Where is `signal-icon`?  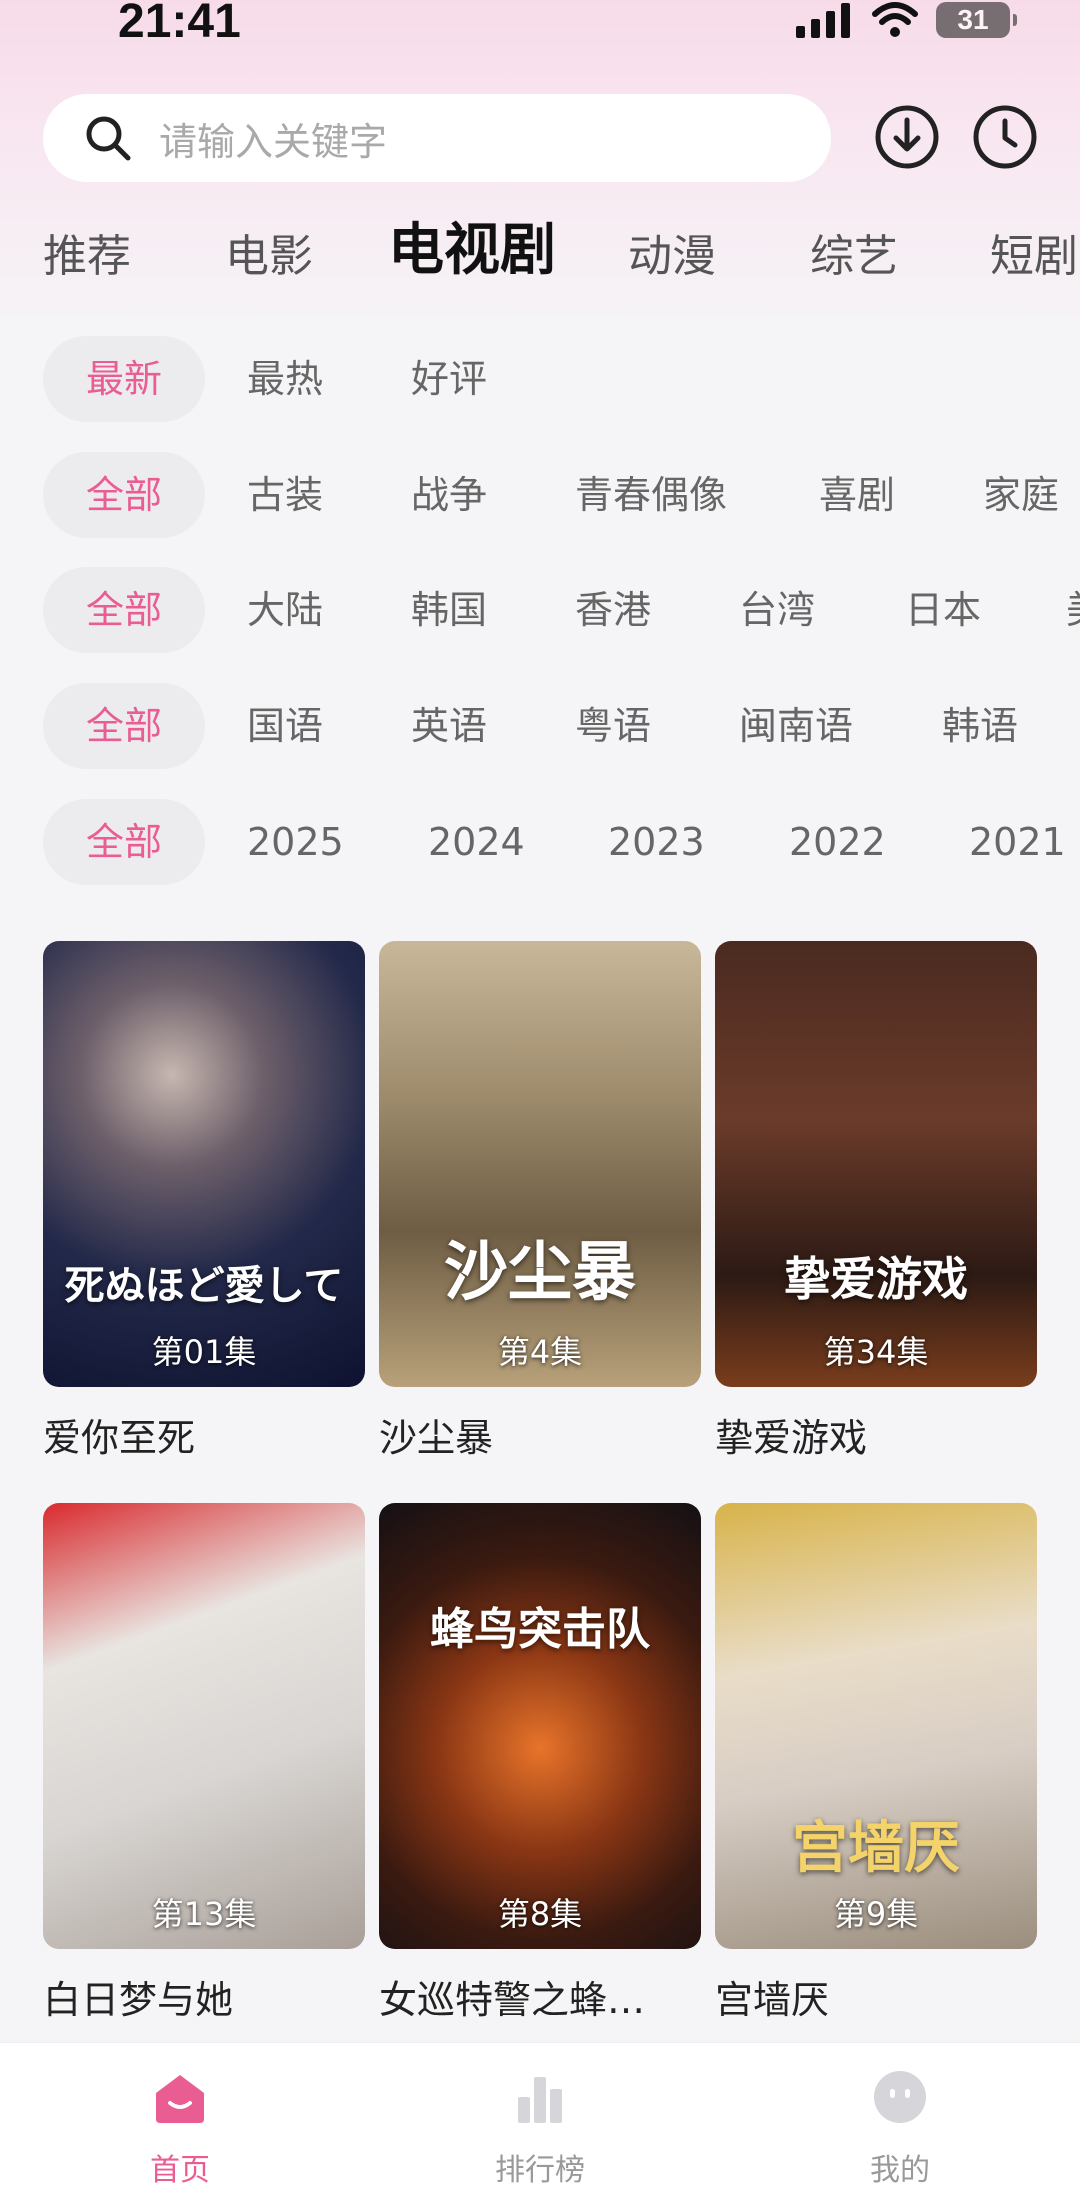
signal-icon is located at coordinates (823, 20).